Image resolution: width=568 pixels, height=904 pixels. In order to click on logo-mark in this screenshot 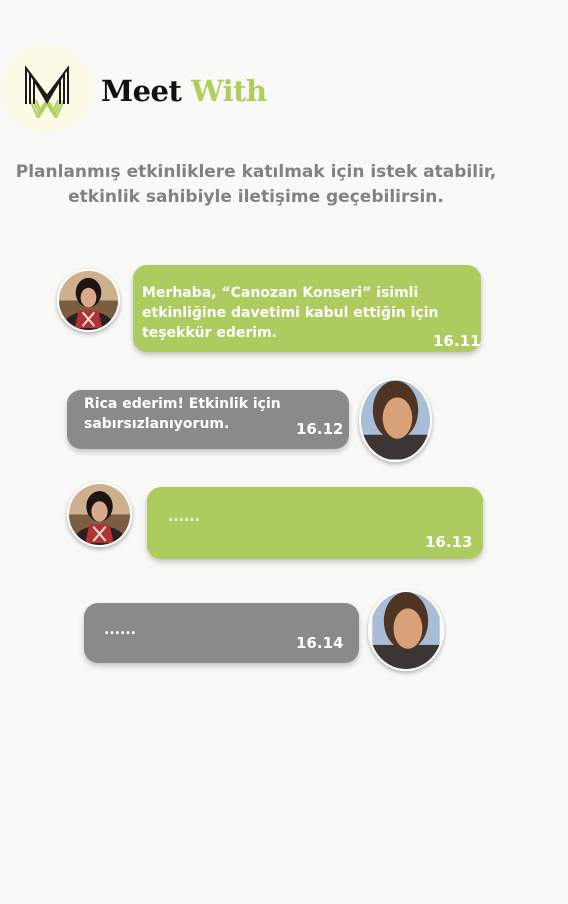, I will do `click(47, 92)`.